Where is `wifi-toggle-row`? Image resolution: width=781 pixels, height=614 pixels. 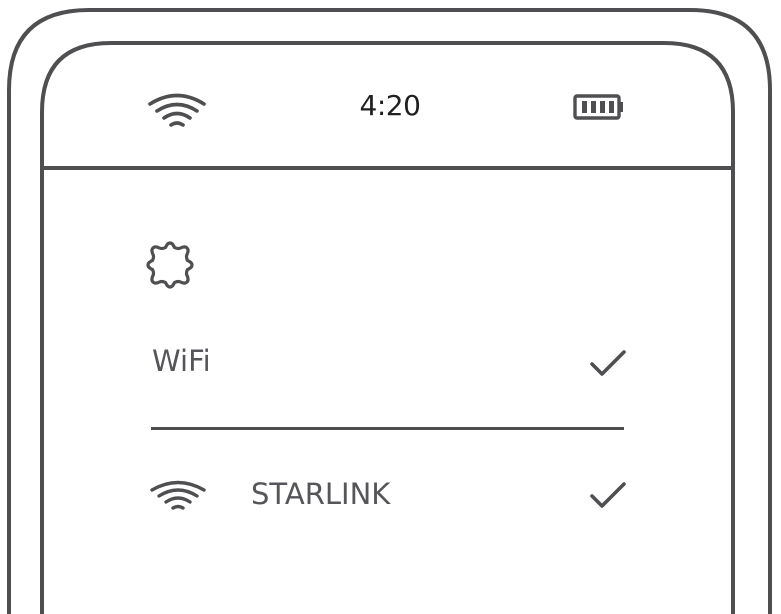 wifi-toggle-row is located at coordinates (388, 362).